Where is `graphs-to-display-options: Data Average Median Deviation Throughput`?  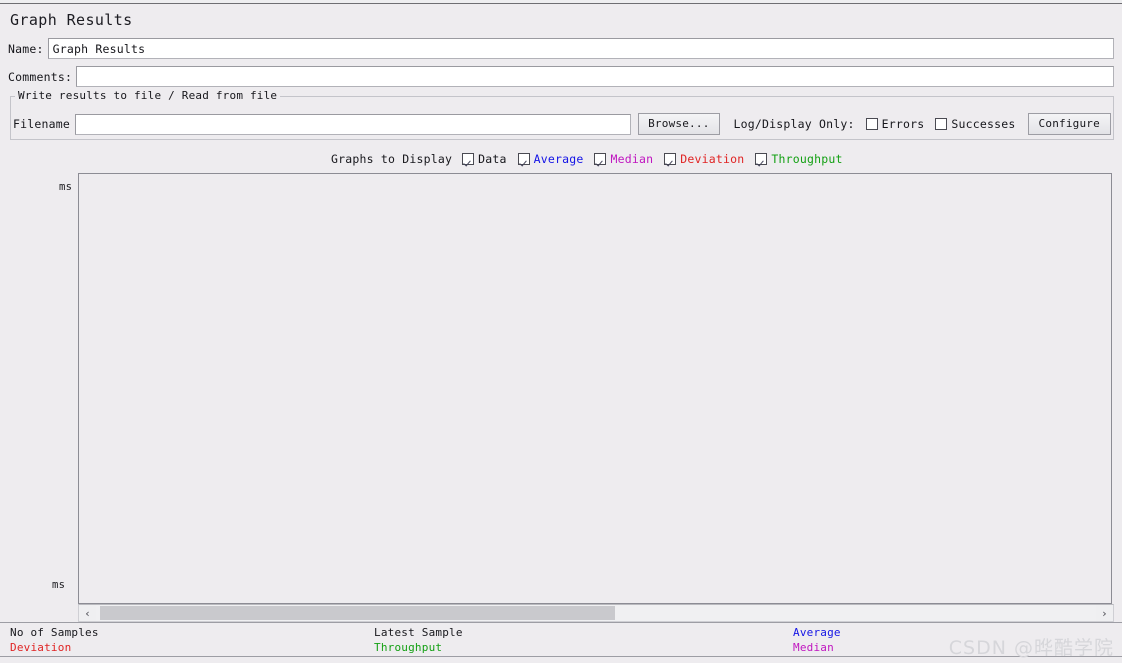
graphs-to-display-options: Data Average Median Deviation Throughput is located at coordinates (647, 159).